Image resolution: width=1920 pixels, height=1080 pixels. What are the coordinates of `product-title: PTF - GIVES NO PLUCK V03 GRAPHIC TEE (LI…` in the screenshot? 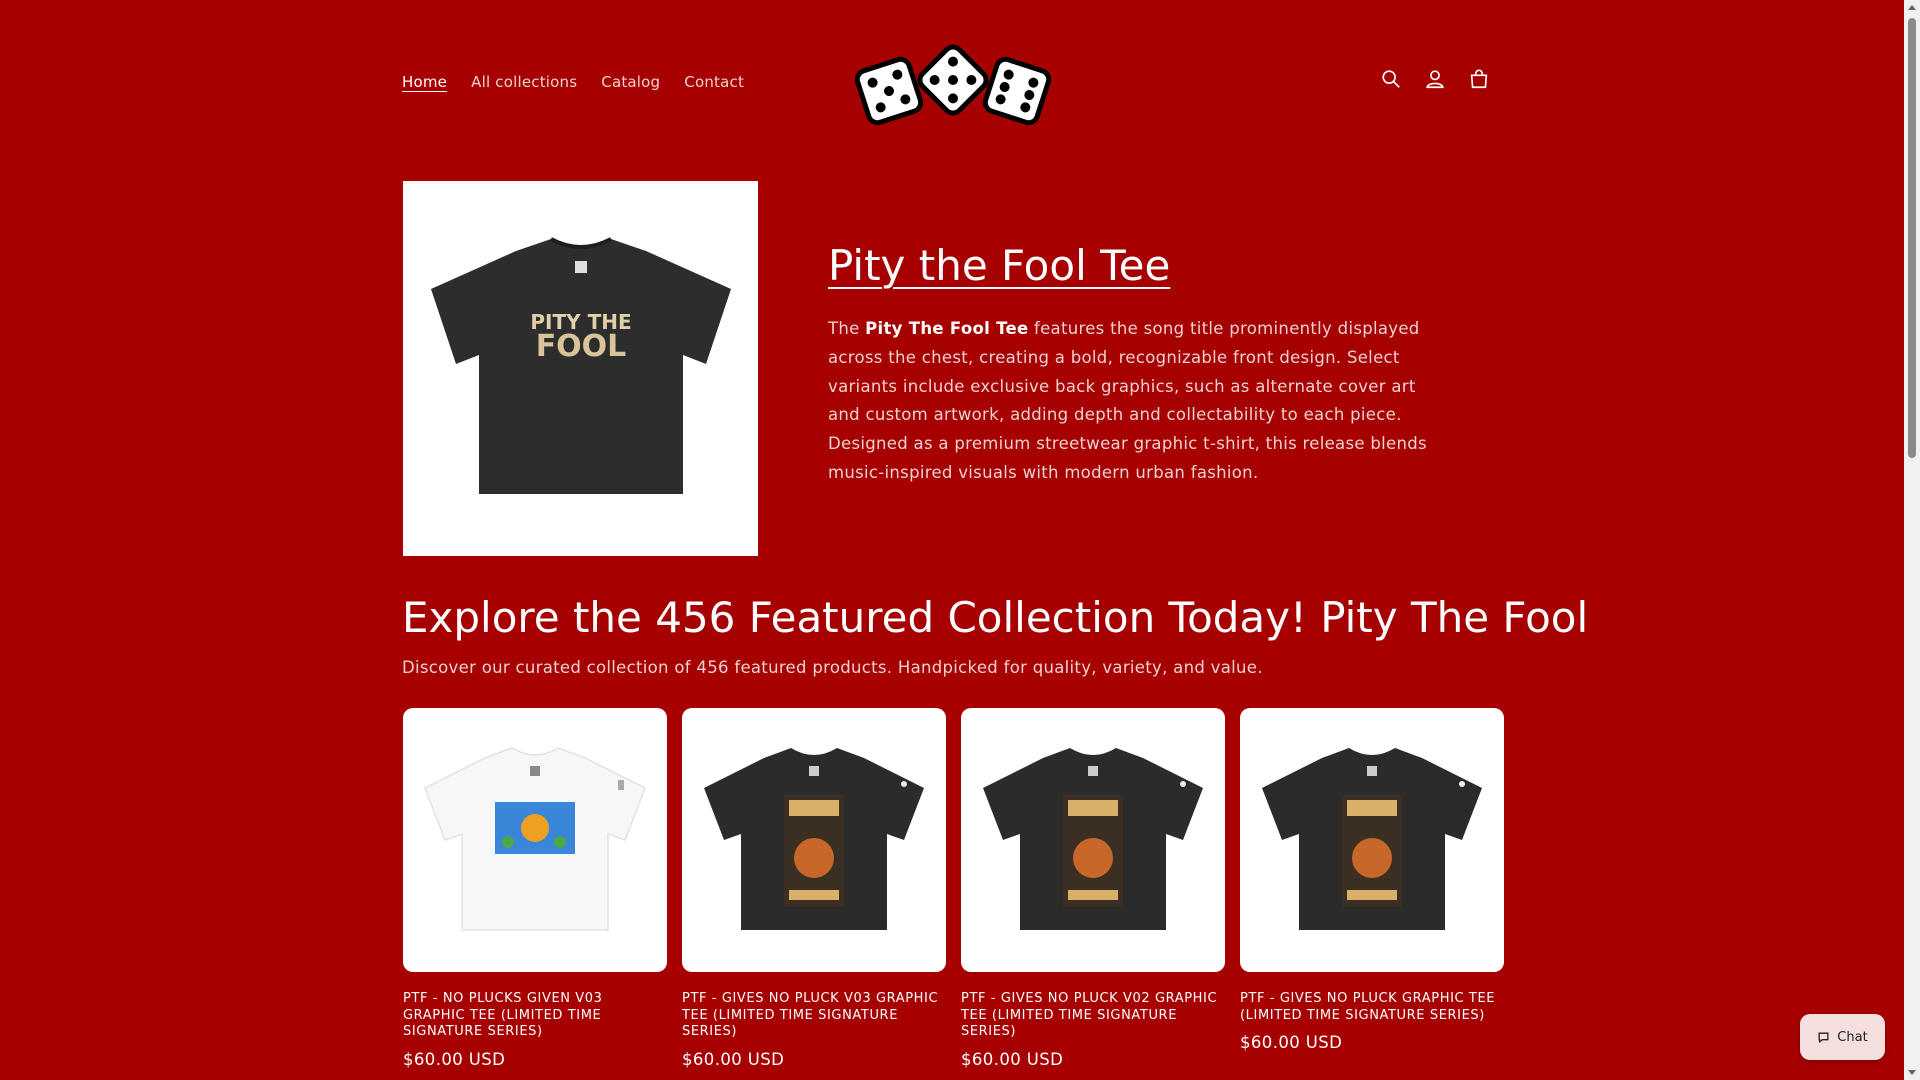 It's located at (814, 1016).